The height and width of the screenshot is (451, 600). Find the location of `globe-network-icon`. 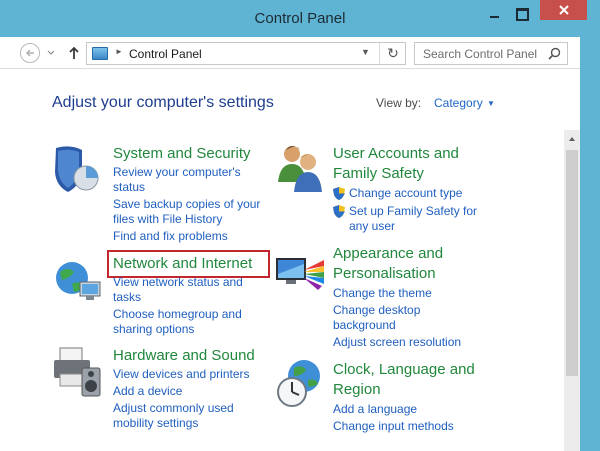

globe-network-icon is located at coordinates (78, 284).